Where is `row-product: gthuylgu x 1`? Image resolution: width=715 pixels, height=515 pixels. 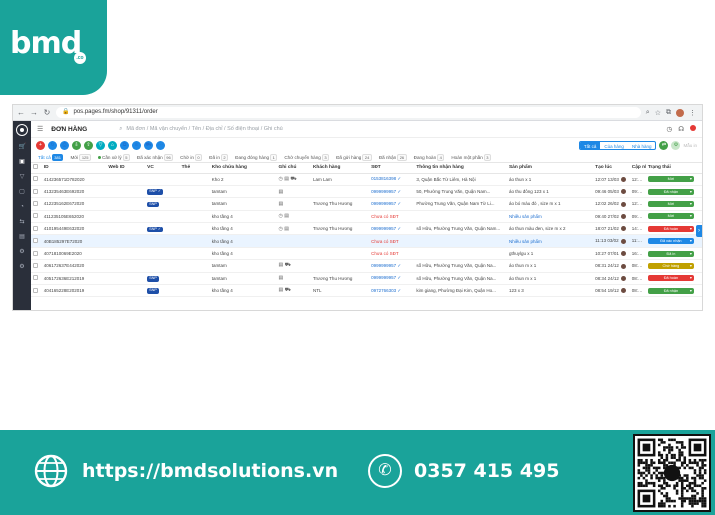 row-product: gthuylgu x 1 is located at coordinates (550, 254).